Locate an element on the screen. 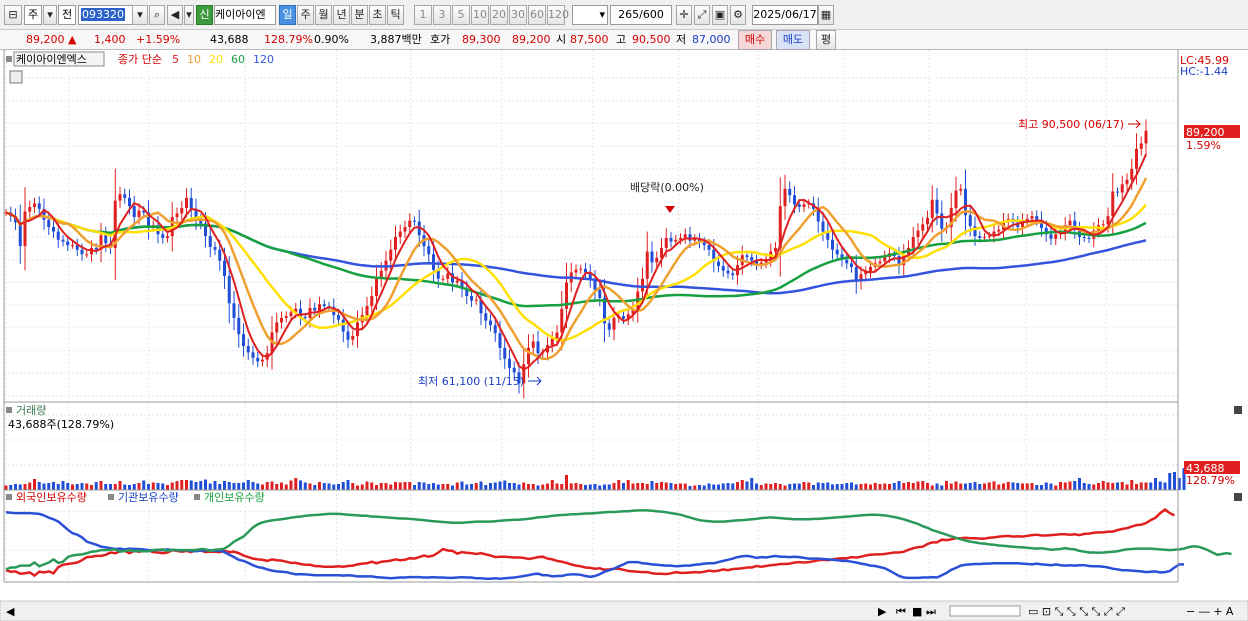 This screenshot has height=621, width=1248. range-slider is located at coordinates (985, 611).